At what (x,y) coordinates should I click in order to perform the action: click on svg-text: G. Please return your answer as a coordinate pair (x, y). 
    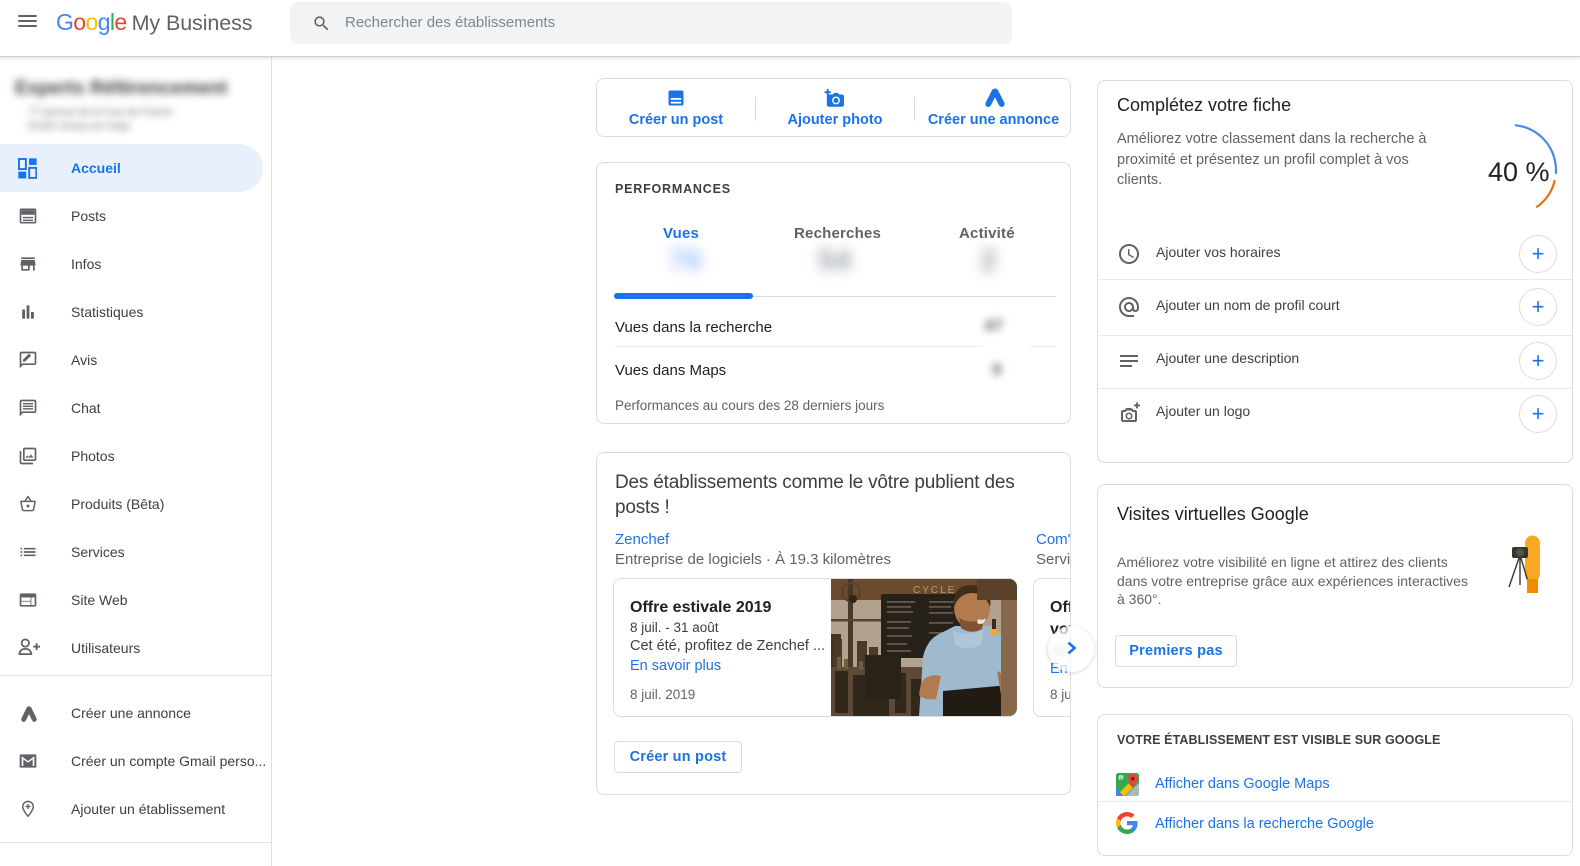
    Looking at the image, I should click on (1121, 778).